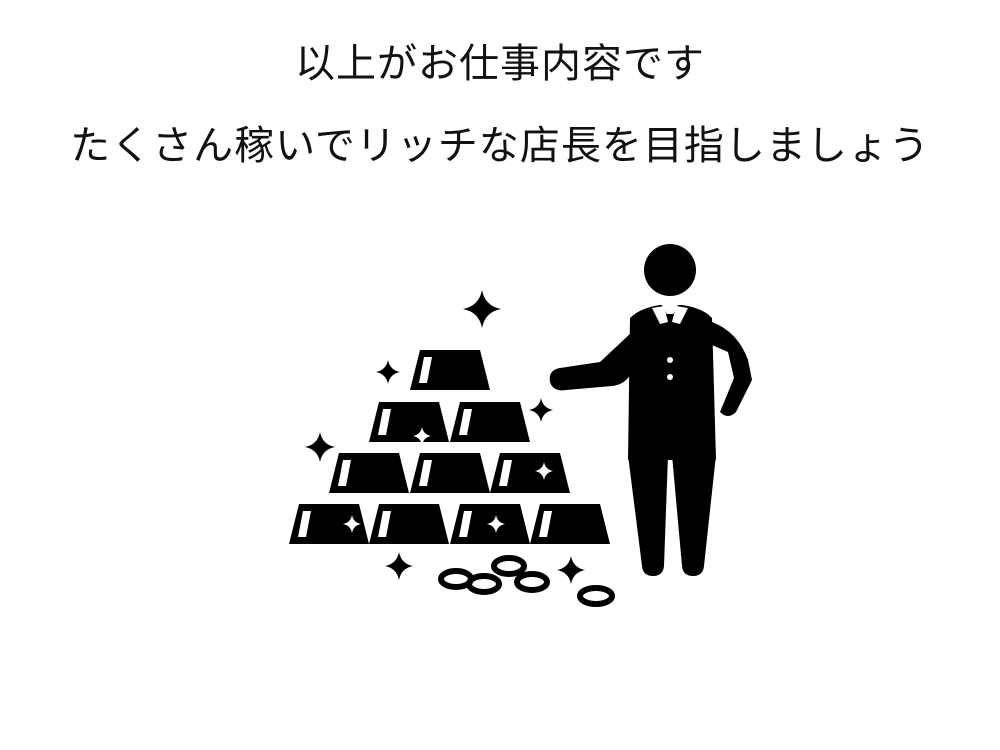 The image size is (1000, 750). I want to click on head-icon, so click(670, 270).